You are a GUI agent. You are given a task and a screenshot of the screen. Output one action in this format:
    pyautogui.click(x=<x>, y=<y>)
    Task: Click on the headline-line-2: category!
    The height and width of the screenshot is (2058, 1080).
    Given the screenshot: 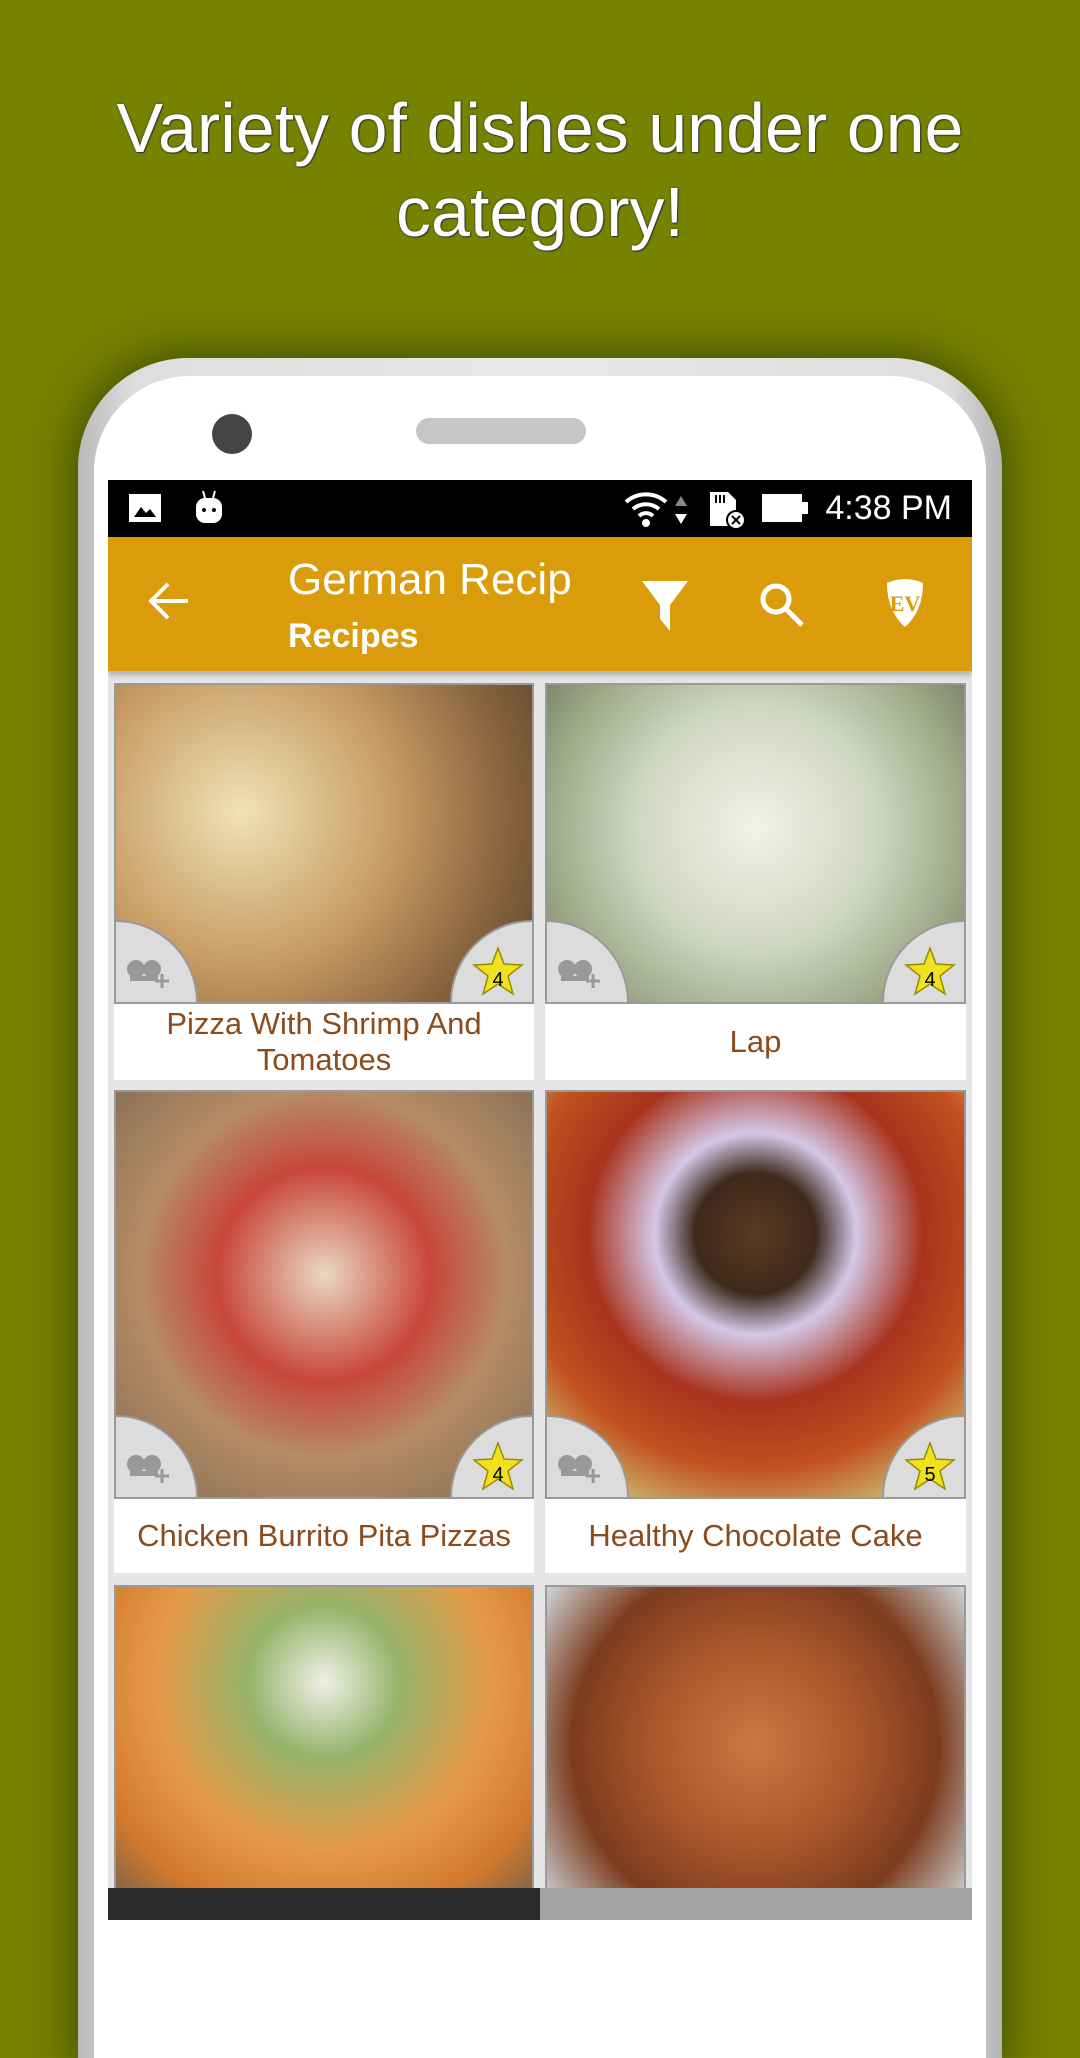 What is the action you would take?
    pyautogui.click(x=540, y=212)
    